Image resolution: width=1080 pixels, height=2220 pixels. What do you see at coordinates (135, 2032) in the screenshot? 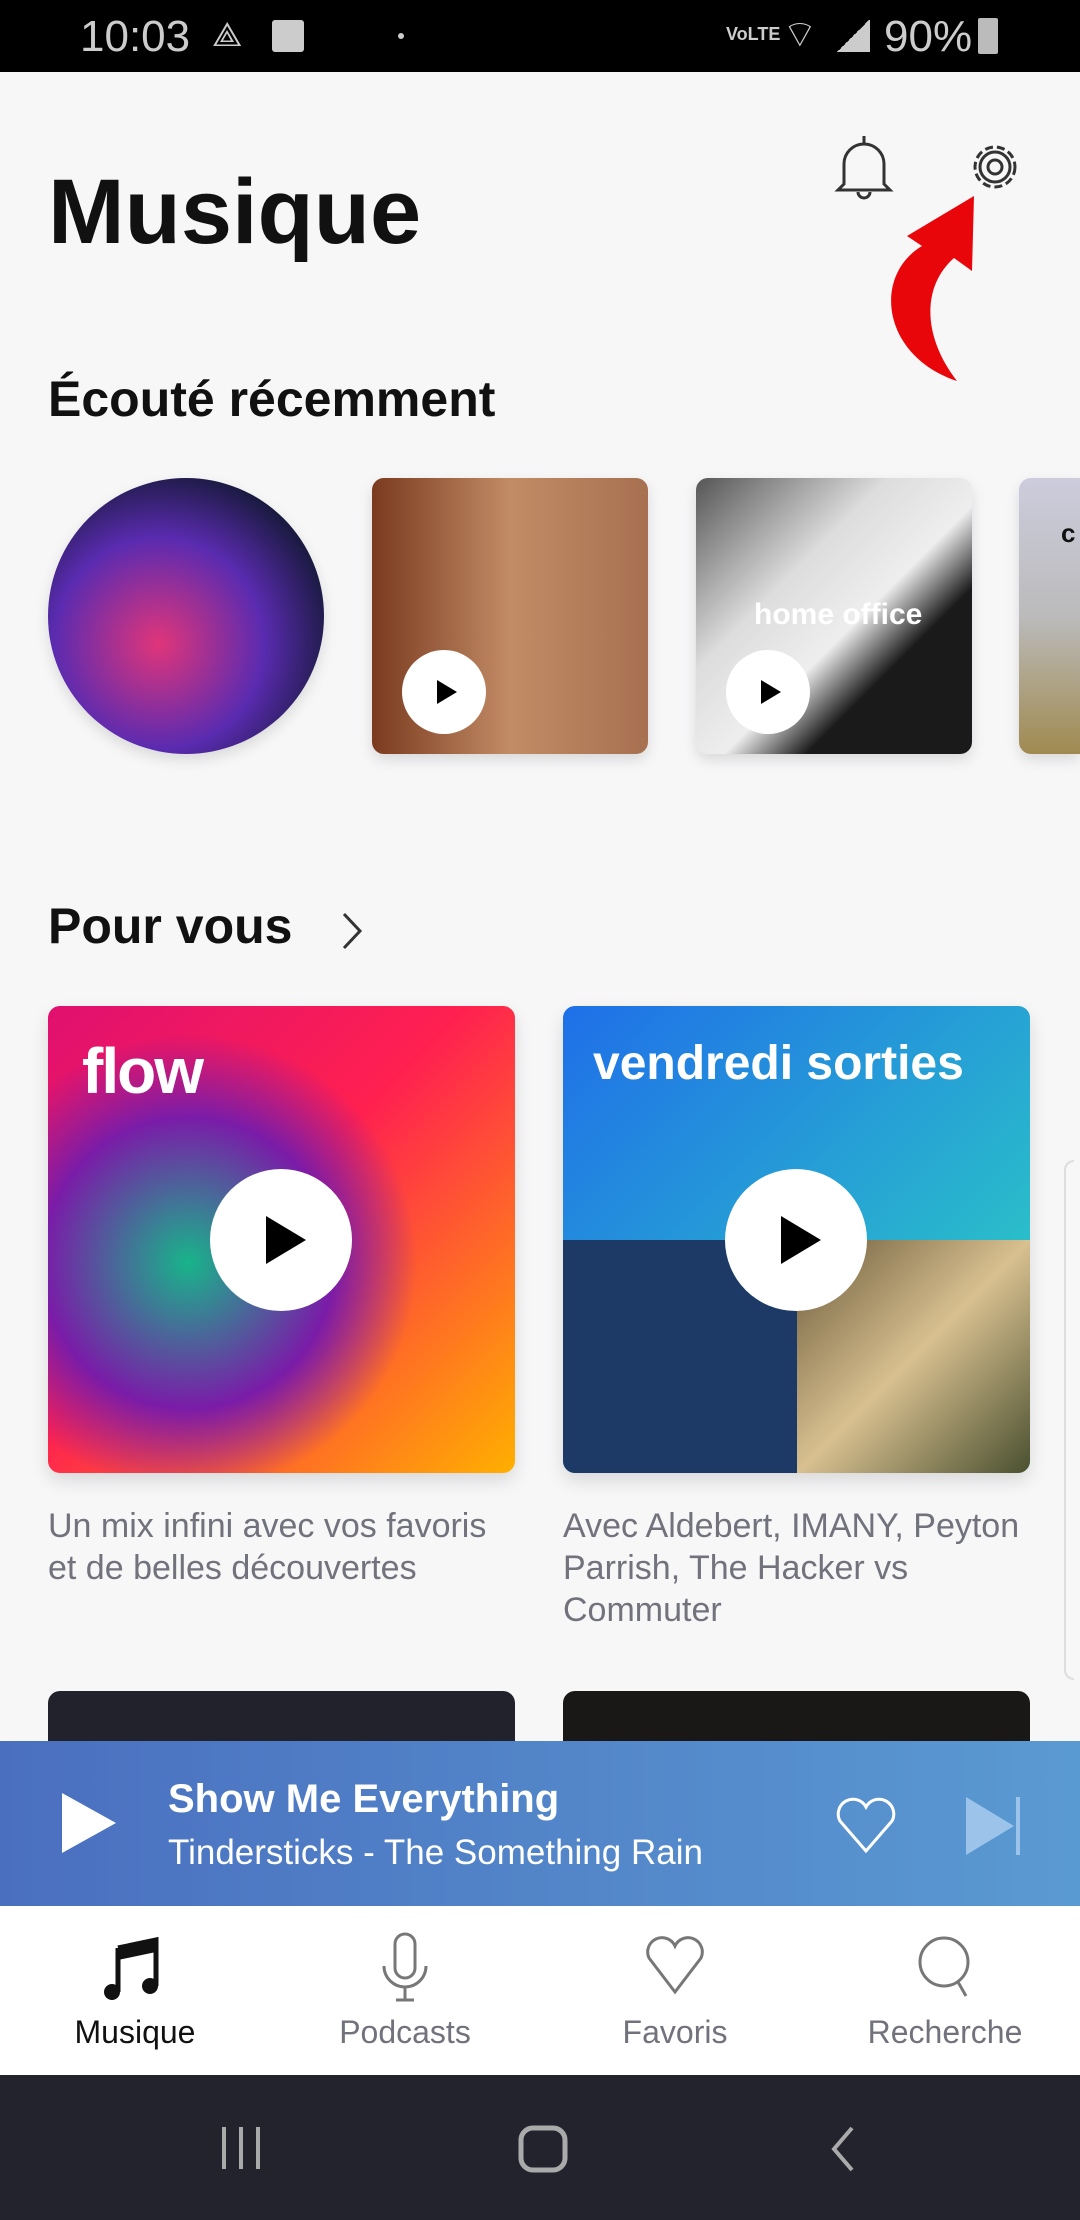
I see `tab-label: Musique` at bounding box center [135, 2032].